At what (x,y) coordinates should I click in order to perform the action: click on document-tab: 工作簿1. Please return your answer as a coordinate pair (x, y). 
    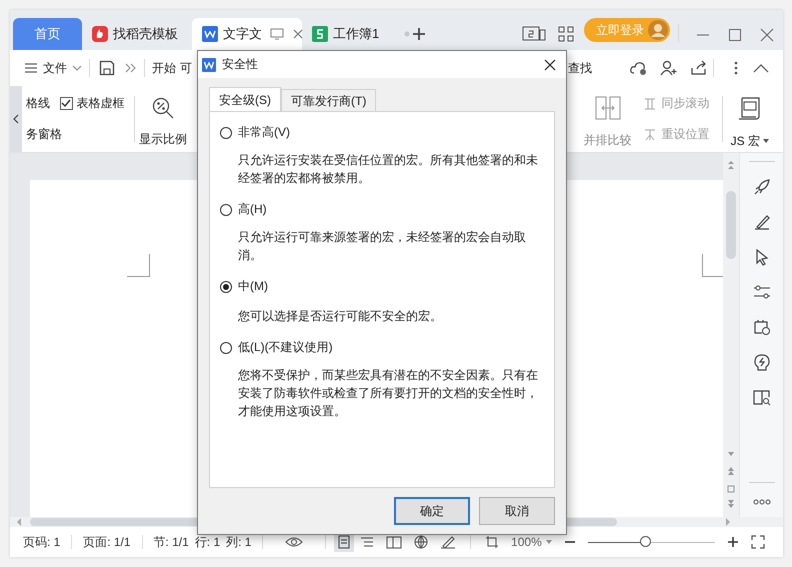
    Looking at the image, I should click on (357, 34).